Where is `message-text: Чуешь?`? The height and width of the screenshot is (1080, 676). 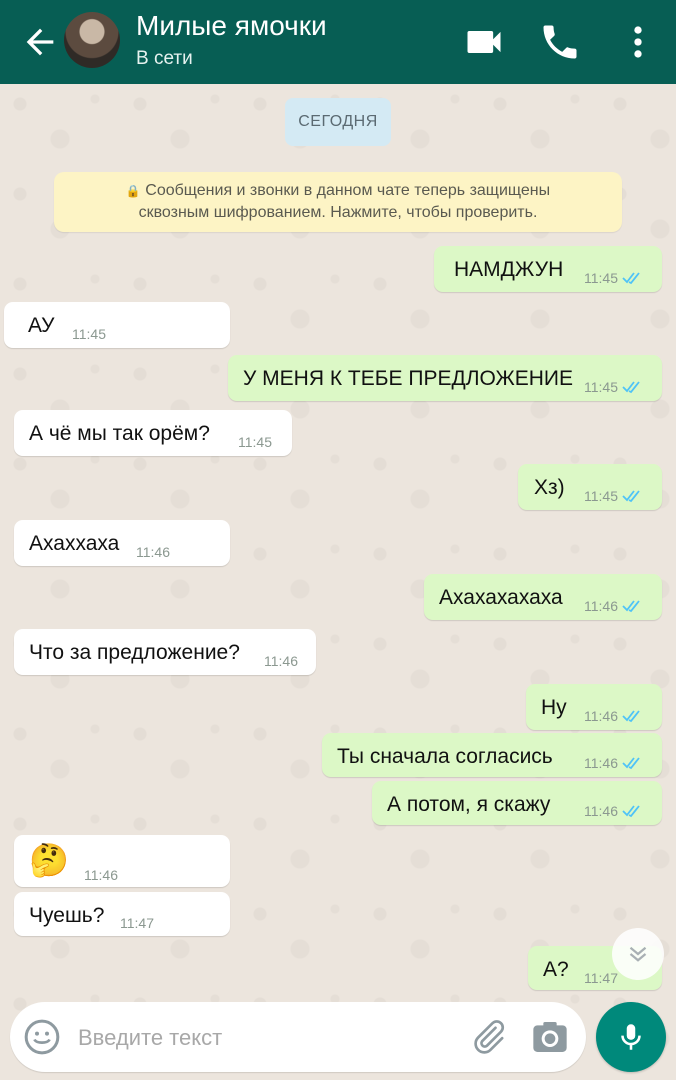 message-text: Чуешь? is located at coordinates (67, 915).